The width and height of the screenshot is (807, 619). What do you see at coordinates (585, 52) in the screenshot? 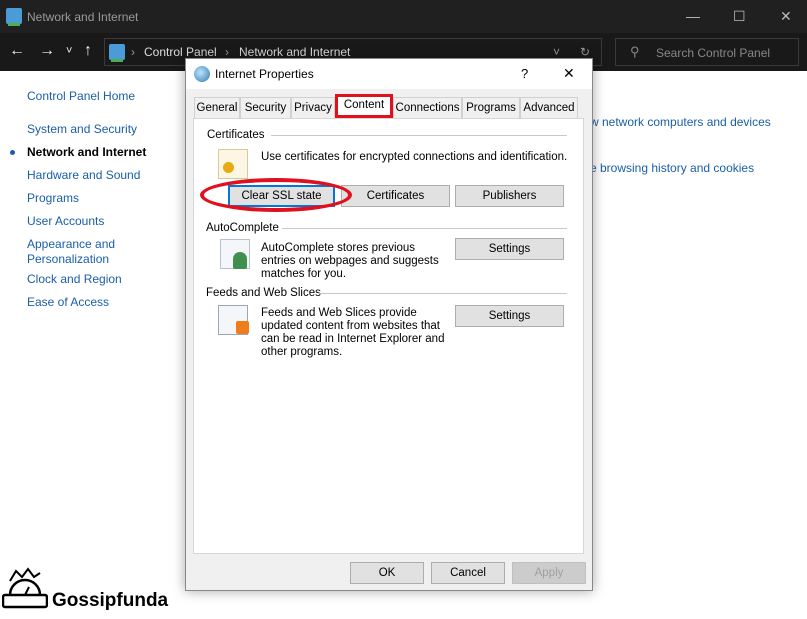
I see `refresh-button: ↻` at bounding box center [585, 52].